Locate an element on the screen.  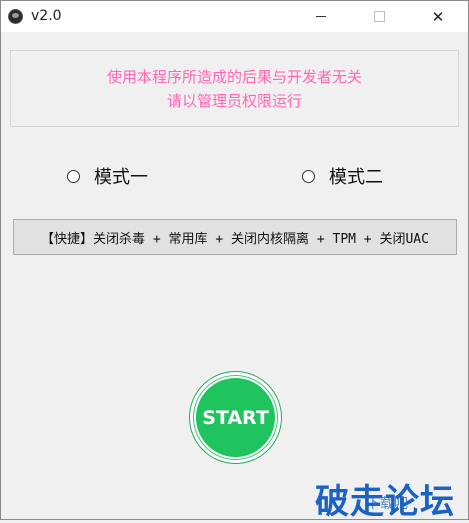
start-button-label: START is located at coordinates (235, 417).